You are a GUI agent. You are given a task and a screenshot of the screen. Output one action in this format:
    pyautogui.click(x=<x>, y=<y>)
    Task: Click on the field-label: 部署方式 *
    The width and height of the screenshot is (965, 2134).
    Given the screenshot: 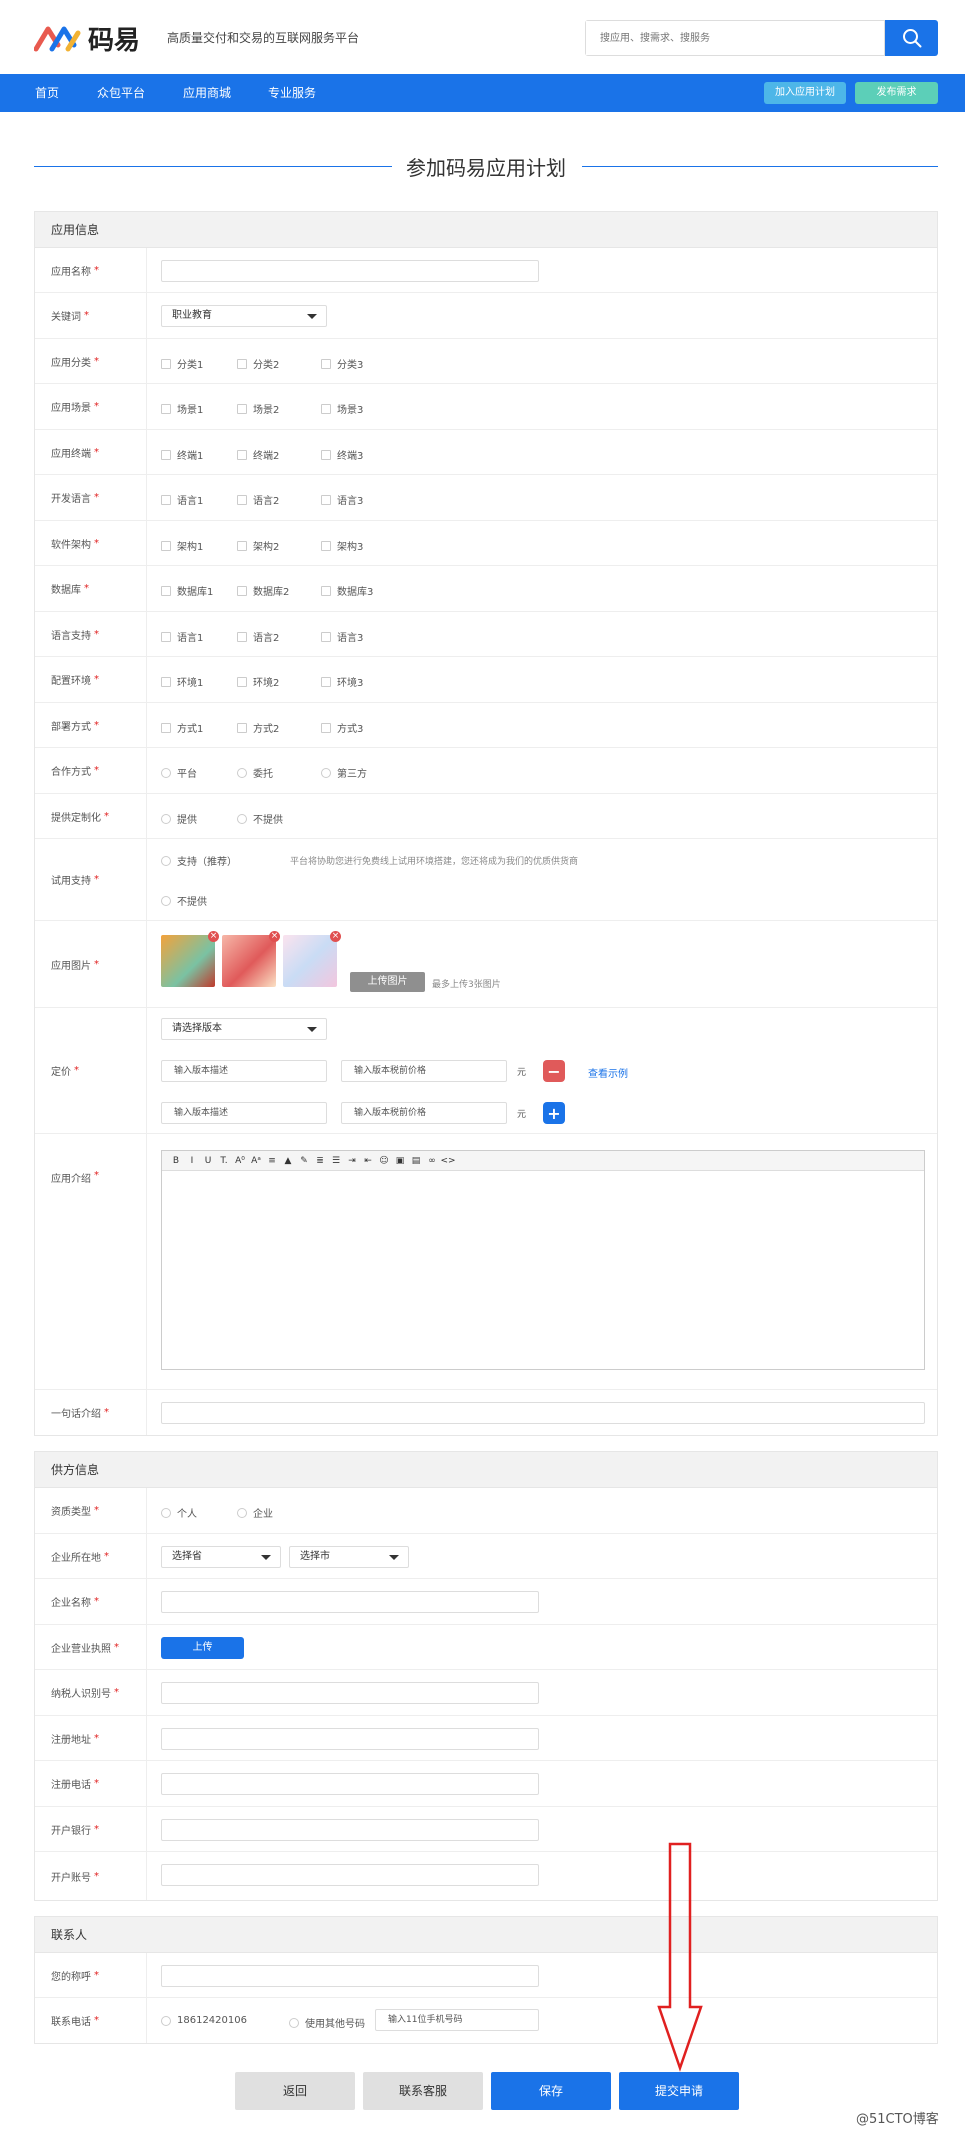 What is the action you would take?
    pyautogui.click(x=91, y=725)
    